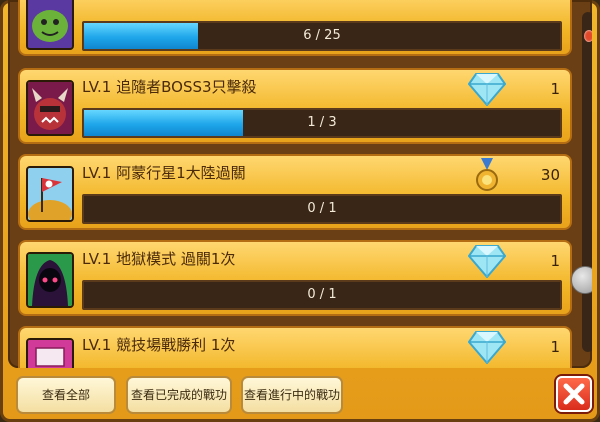 This screenshot has width=600, height=422. I want to click on close-icon, so click(574, 394).